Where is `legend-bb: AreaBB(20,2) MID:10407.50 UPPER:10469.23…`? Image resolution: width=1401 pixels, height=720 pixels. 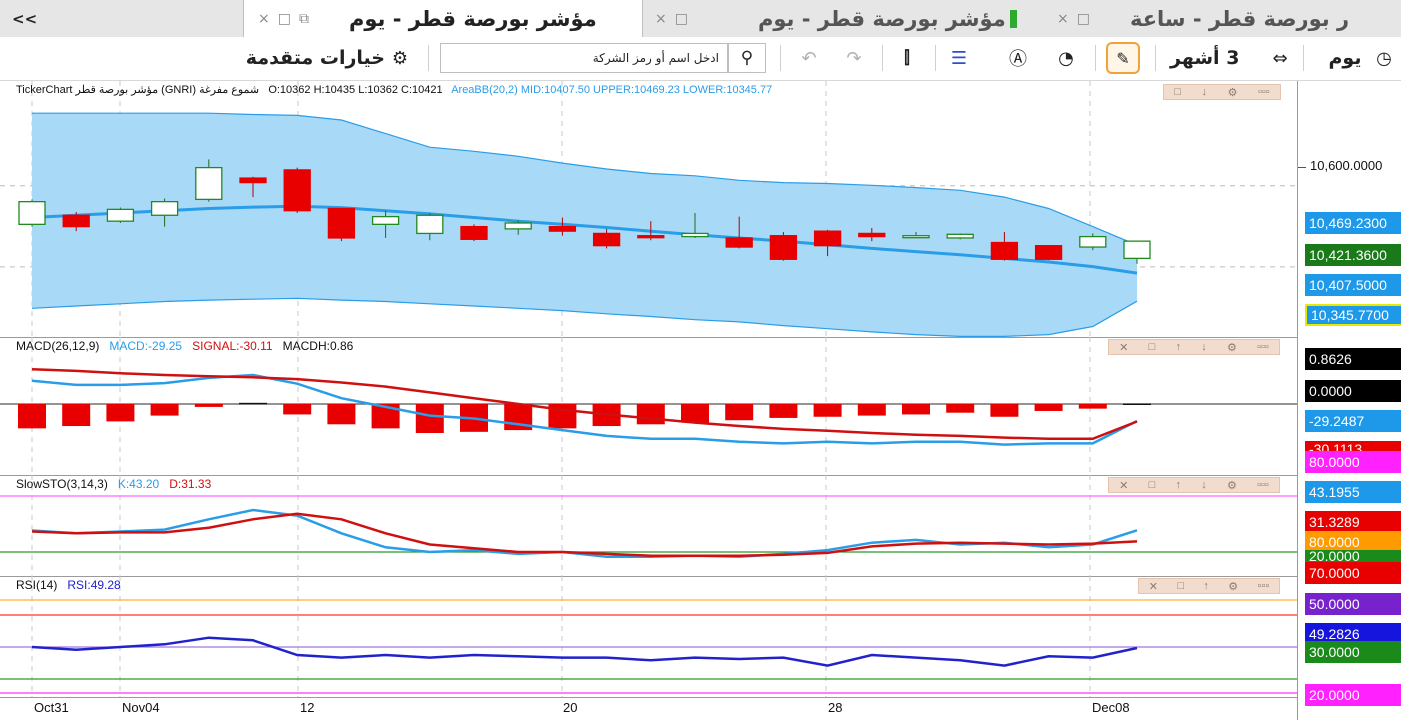 legend-bb: AreaBB(20,2) MID:10407.50 UPPER:10469.23… is located at coordinates (612, 90).